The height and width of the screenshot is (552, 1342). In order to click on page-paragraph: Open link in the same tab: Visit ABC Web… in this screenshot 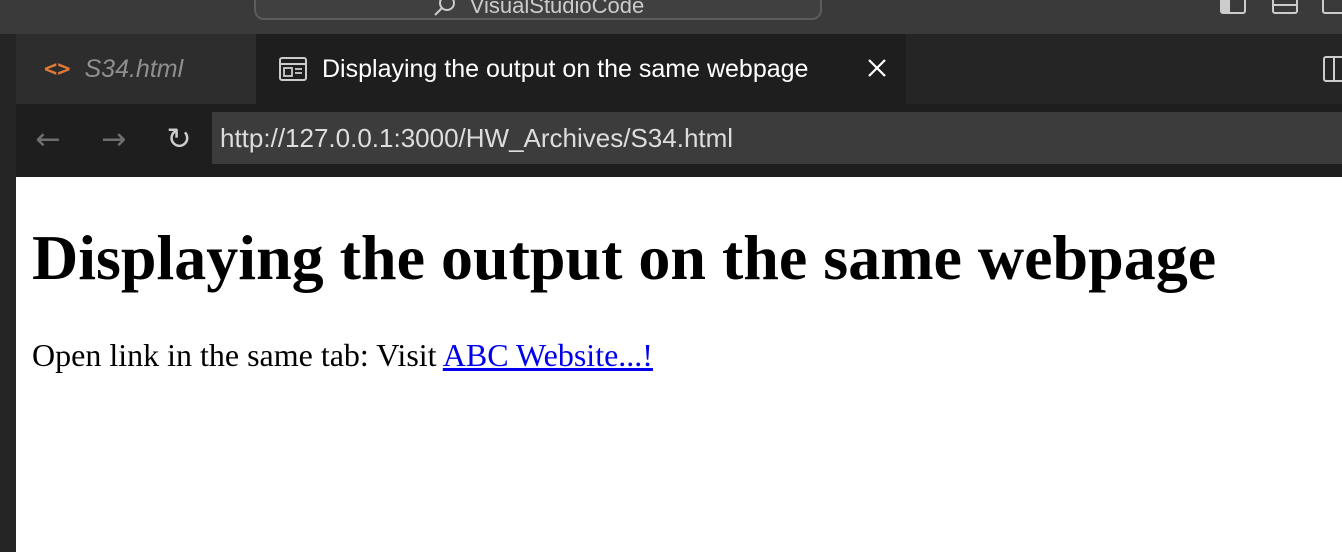, I will do `click(342, 355)`.